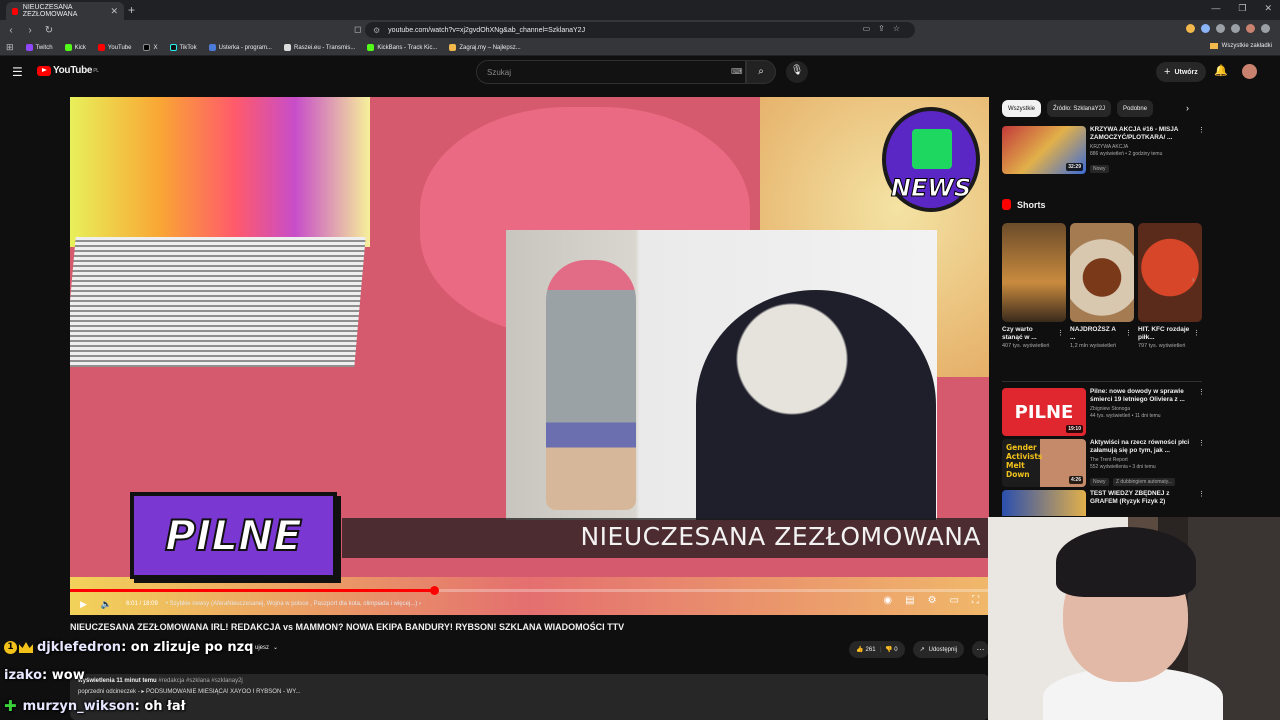 The width and height of the screenshot is (1280, 720). Describe the element at coordinates (10, 47) in the screenshot. I see `apps-icon: ⊞` at that location.